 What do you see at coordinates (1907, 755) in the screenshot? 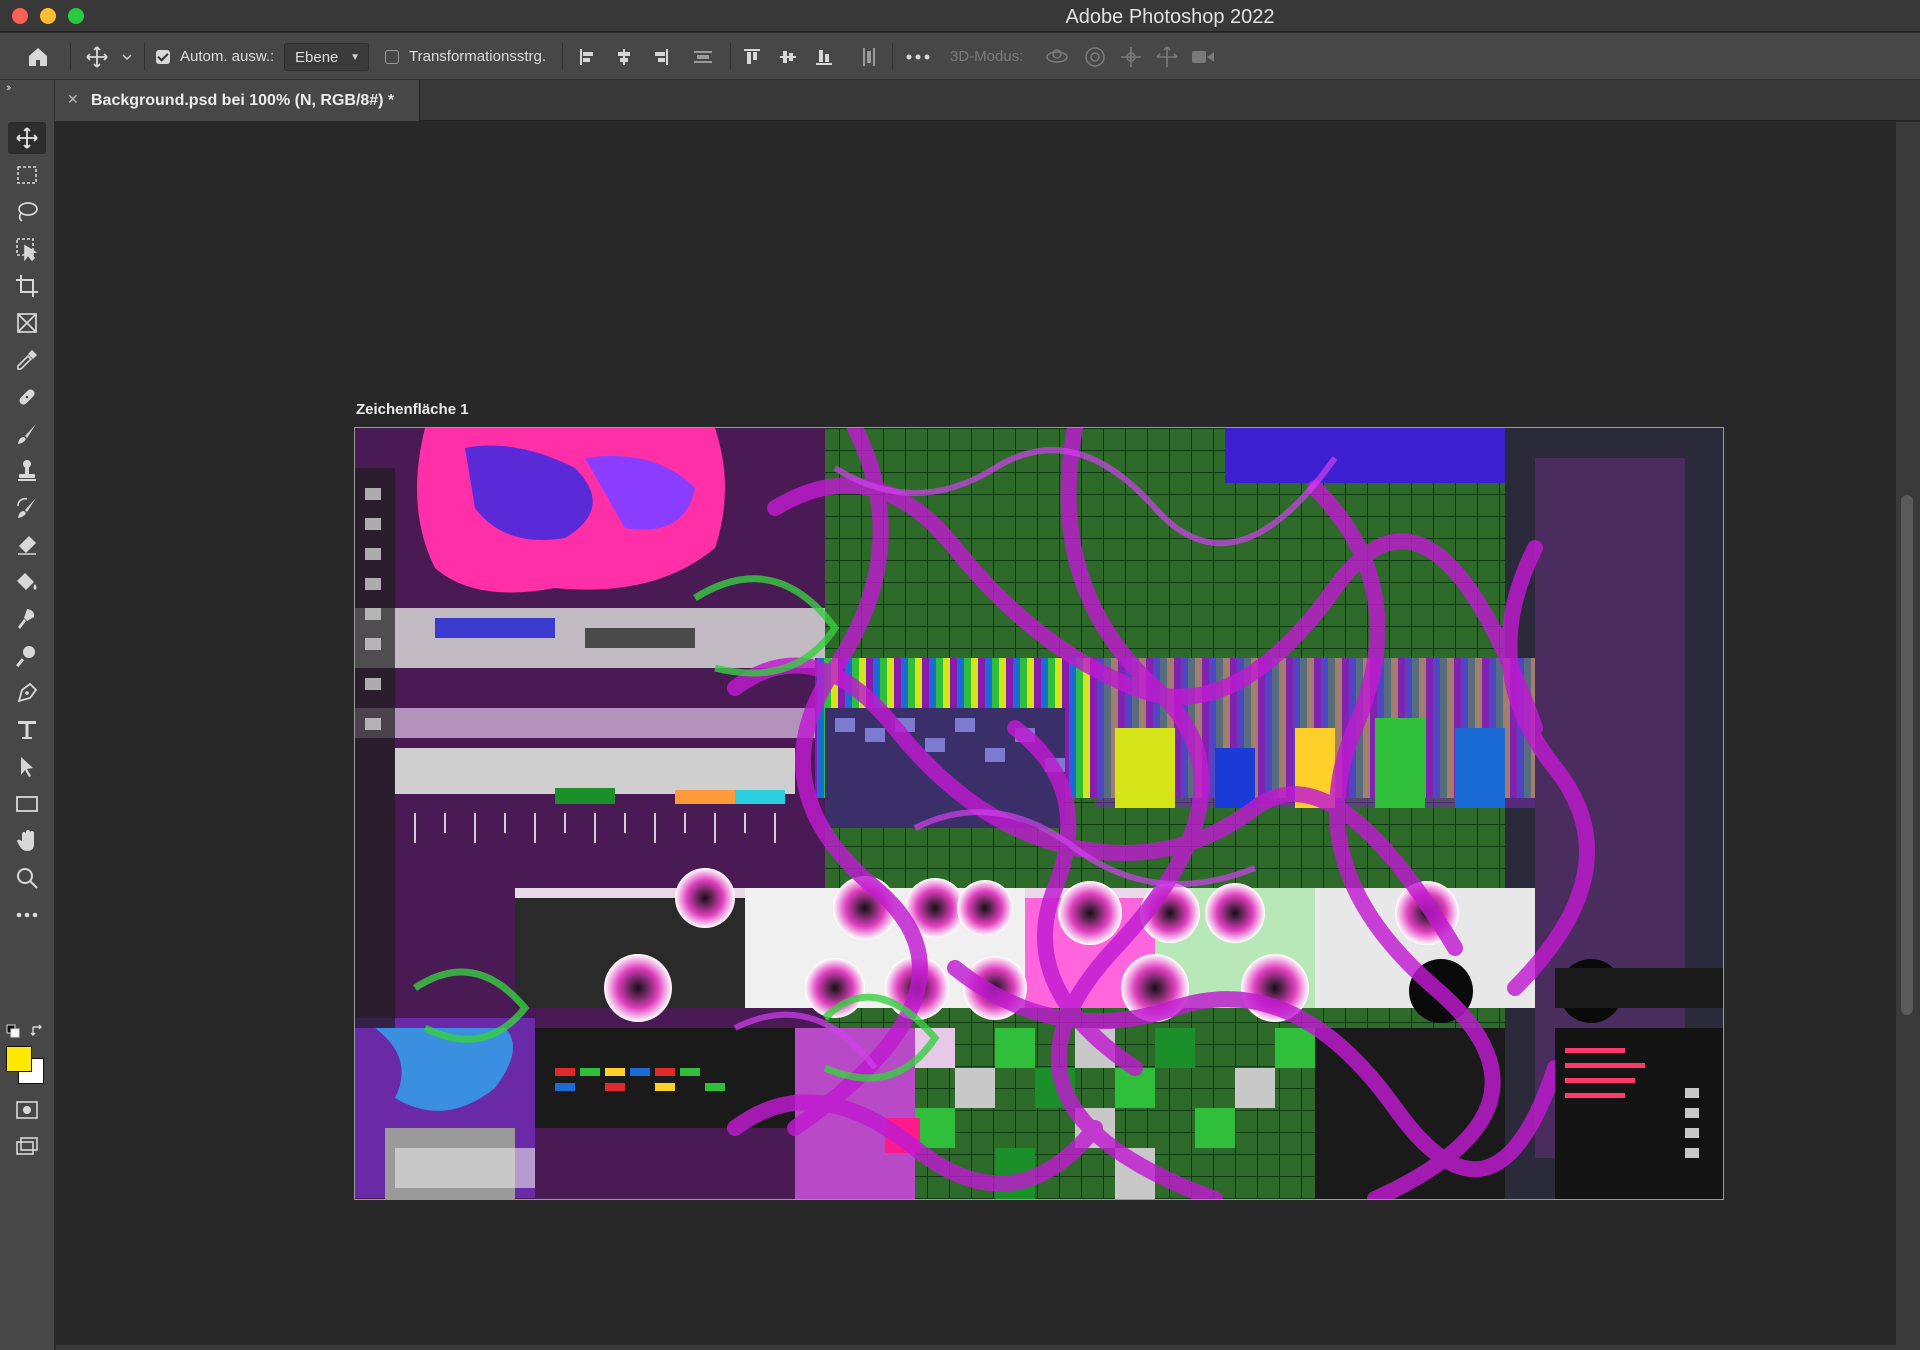
I see `vertical-scrollbar-thumb` at bounding box center [1907, 755].